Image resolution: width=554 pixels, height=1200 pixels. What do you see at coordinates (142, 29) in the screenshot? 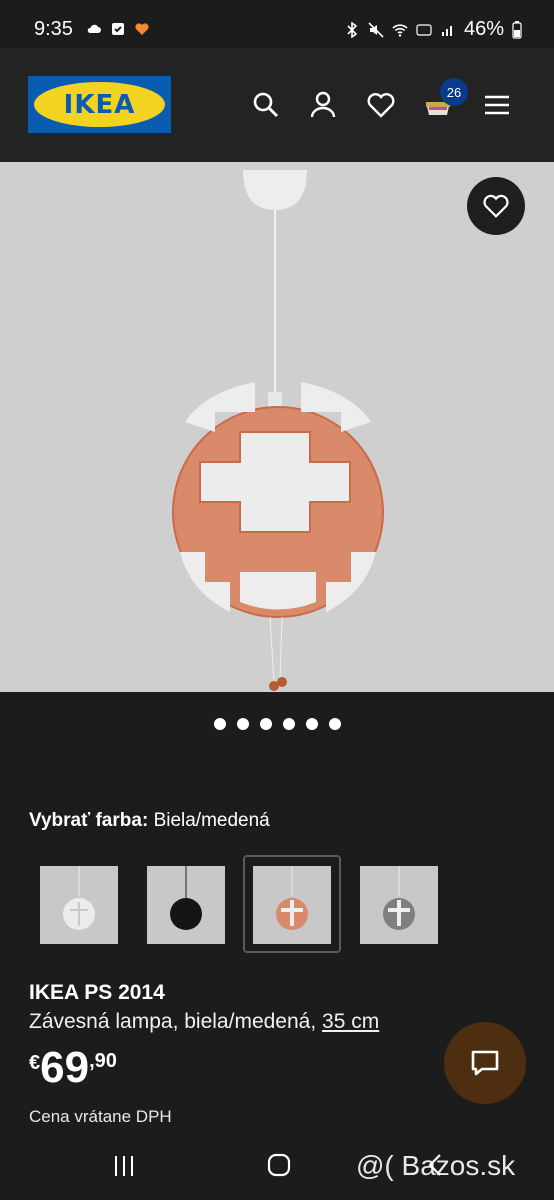
I see `heart-app-icon` at bounding box center [142, 29].